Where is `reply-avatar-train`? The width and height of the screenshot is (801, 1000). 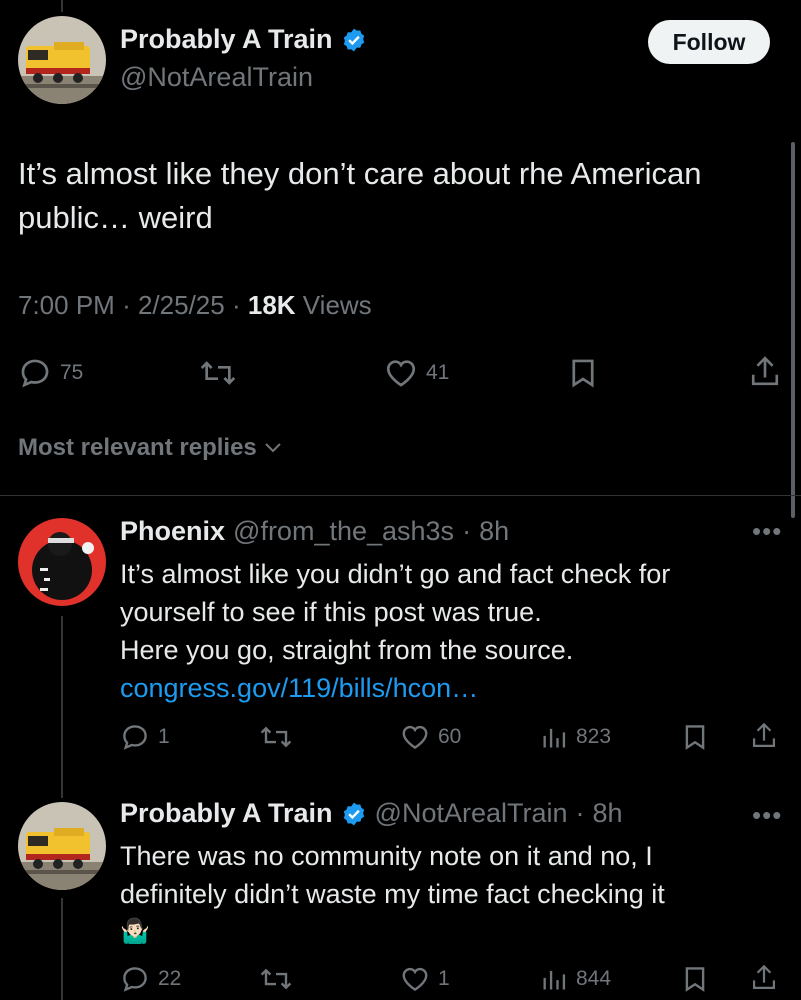 reply-avatar-train is located at coordinates (62, 846).